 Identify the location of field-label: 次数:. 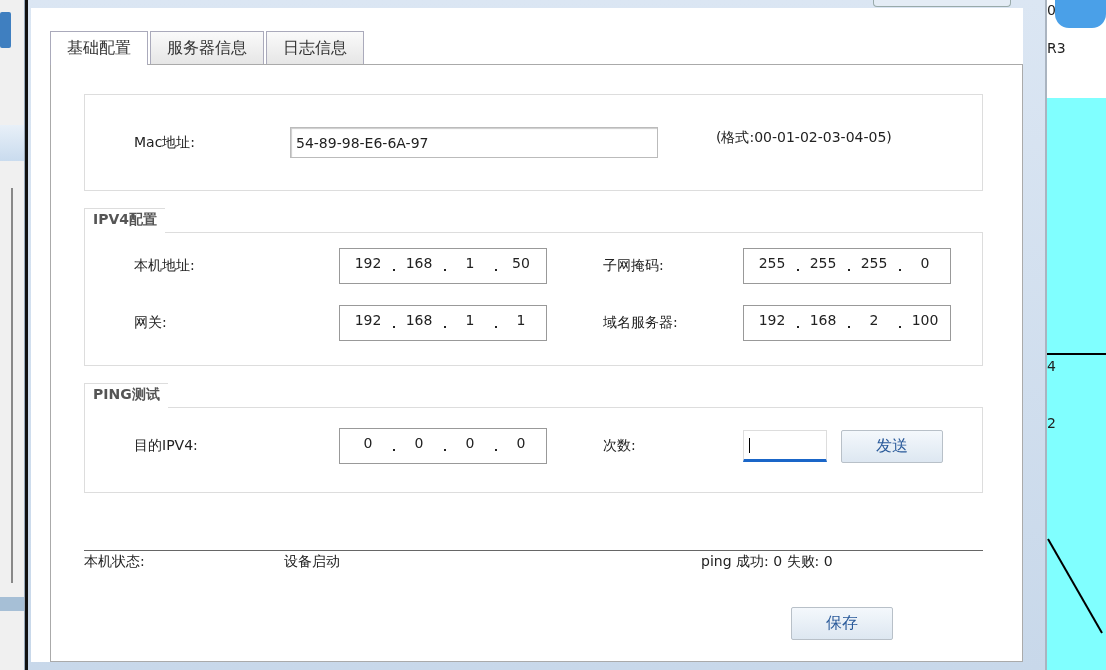
(620, 446).